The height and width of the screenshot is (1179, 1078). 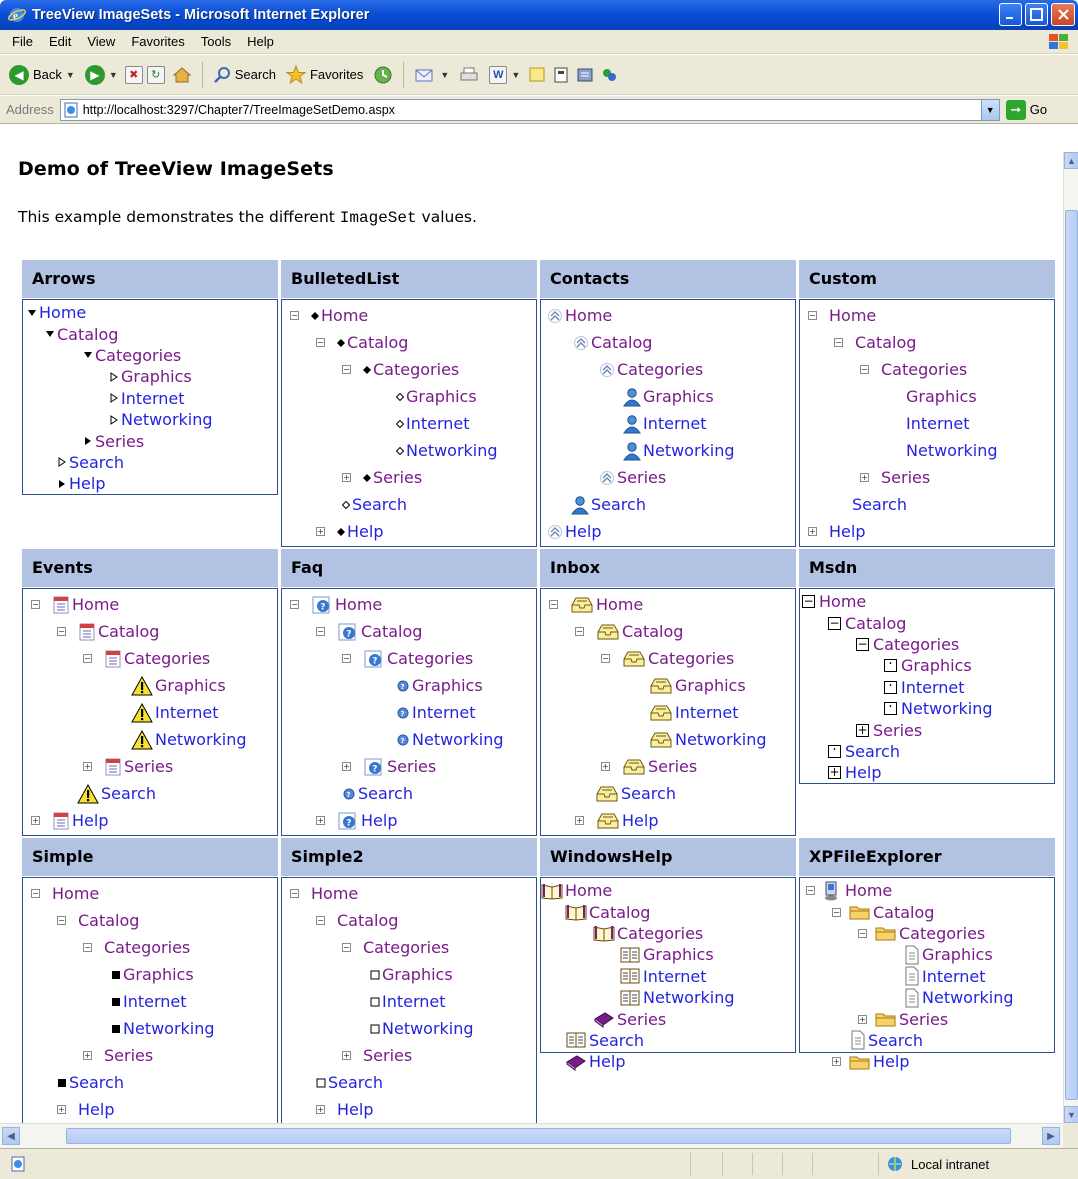 What do you see at coordinates (444, 75) in the screenshot?
I see `mail-dropdown-icon: ▼` at bounding box center [444, 75].